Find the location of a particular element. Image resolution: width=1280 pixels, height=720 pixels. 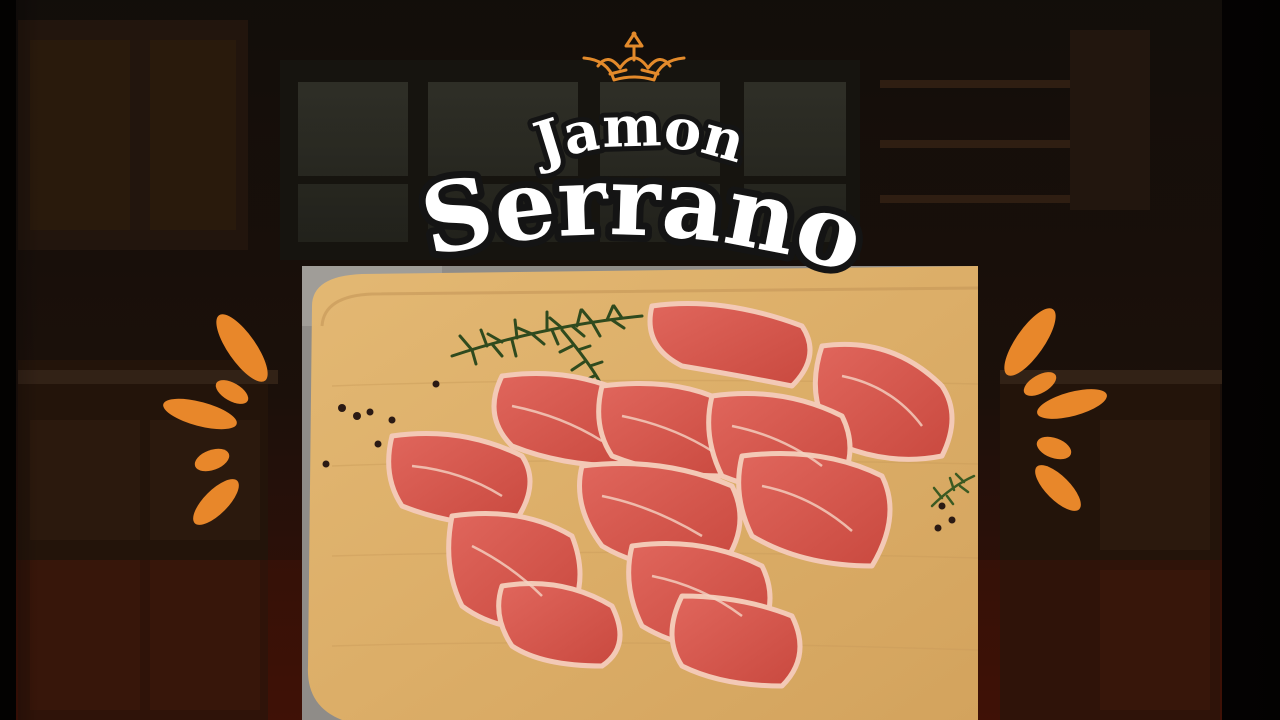

title-line-2: Serrano is located at coordinates (644, 219).